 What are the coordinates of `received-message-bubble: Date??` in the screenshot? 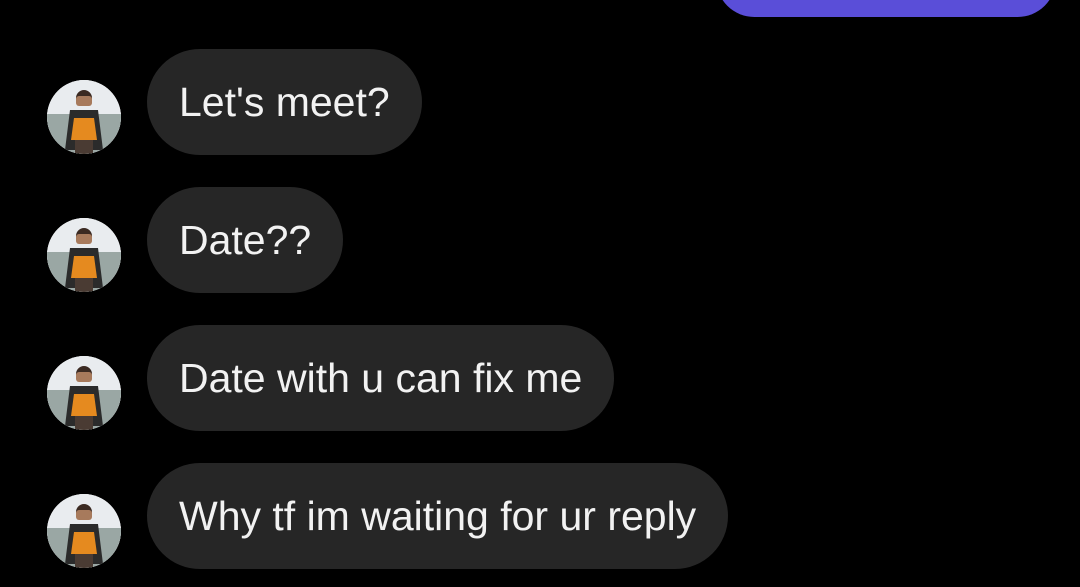 It's located at (245, 240).